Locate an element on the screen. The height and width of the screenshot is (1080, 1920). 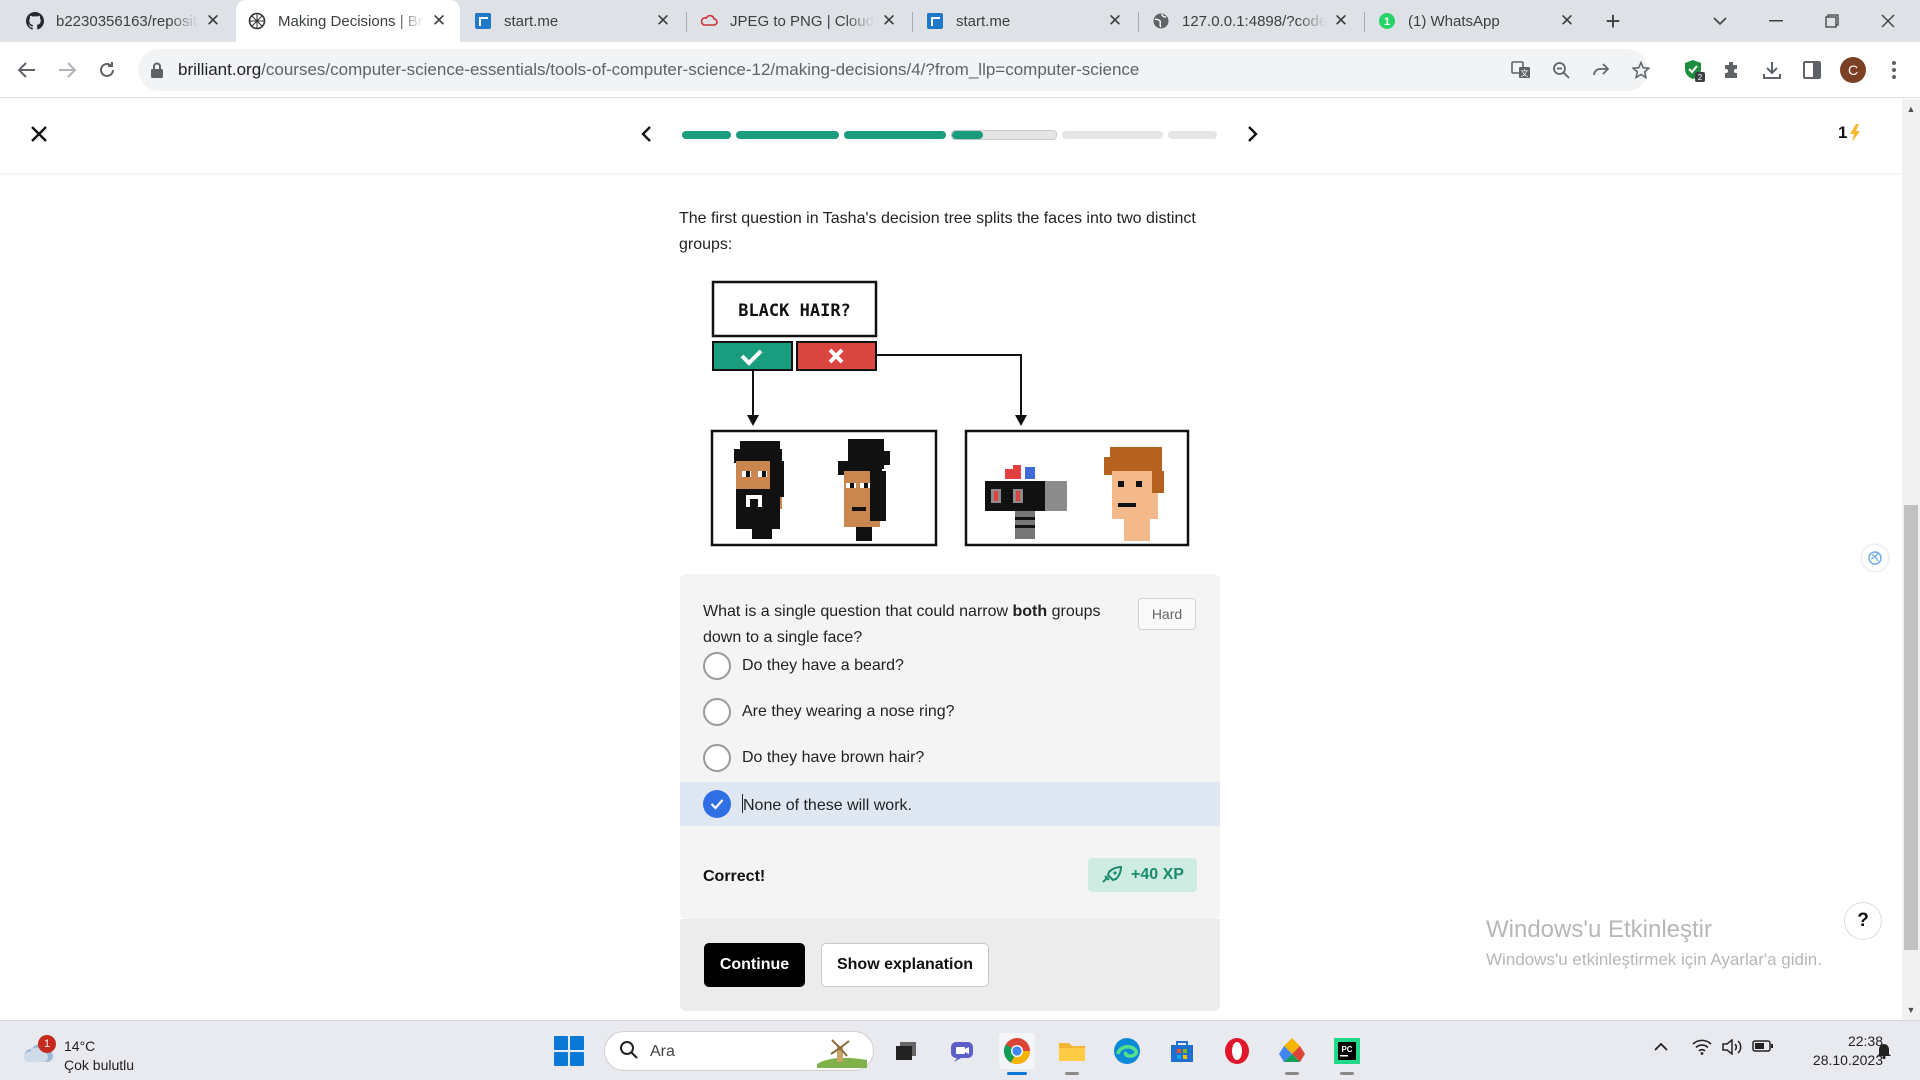
minimize-button is located at coordinates (1776, 21).